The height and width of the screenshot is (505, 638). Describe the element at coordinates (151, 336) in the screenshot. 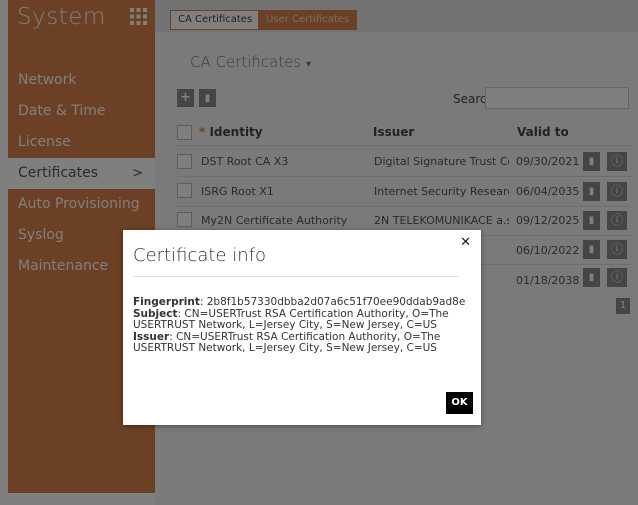

I see `issuer-label: Issuer` at that location.